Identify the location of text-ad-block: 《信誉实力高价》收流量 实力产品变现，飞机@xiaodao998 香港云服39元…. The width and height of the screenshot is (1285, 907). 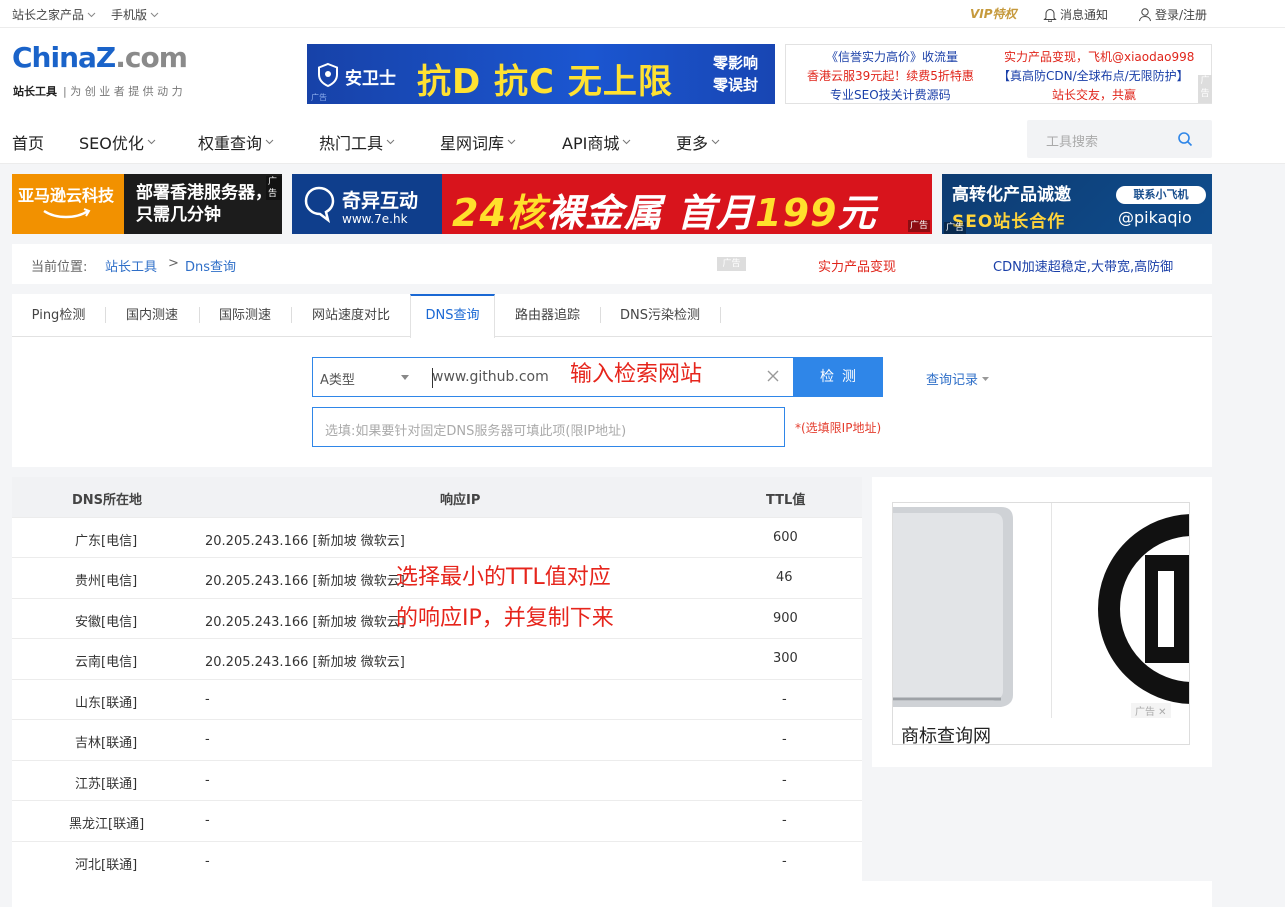
(998, 74).